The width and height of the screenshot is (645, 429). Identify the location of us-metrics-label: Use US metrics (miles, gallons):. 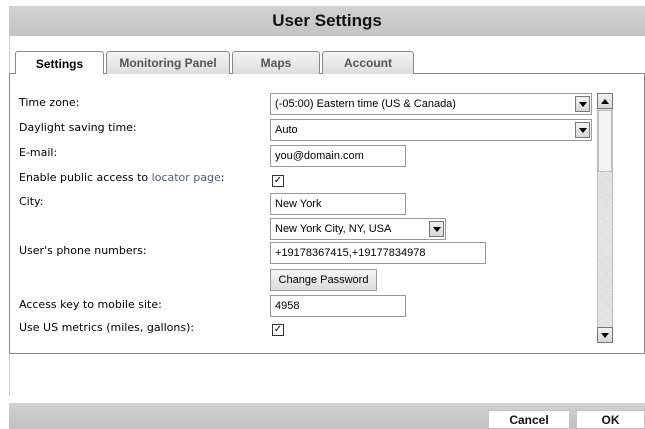
(107, 327).